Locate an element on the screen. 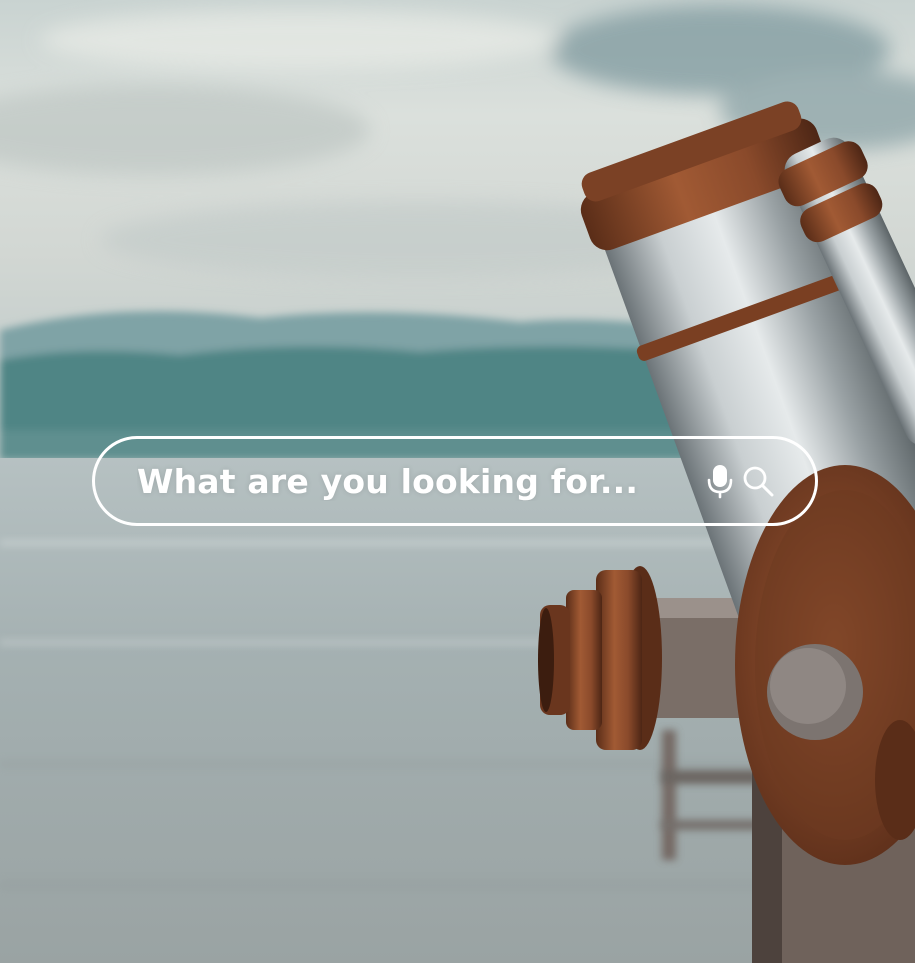 This screenshot has width=915, height=963. microphone-icon is located at coordinates (720, 481).